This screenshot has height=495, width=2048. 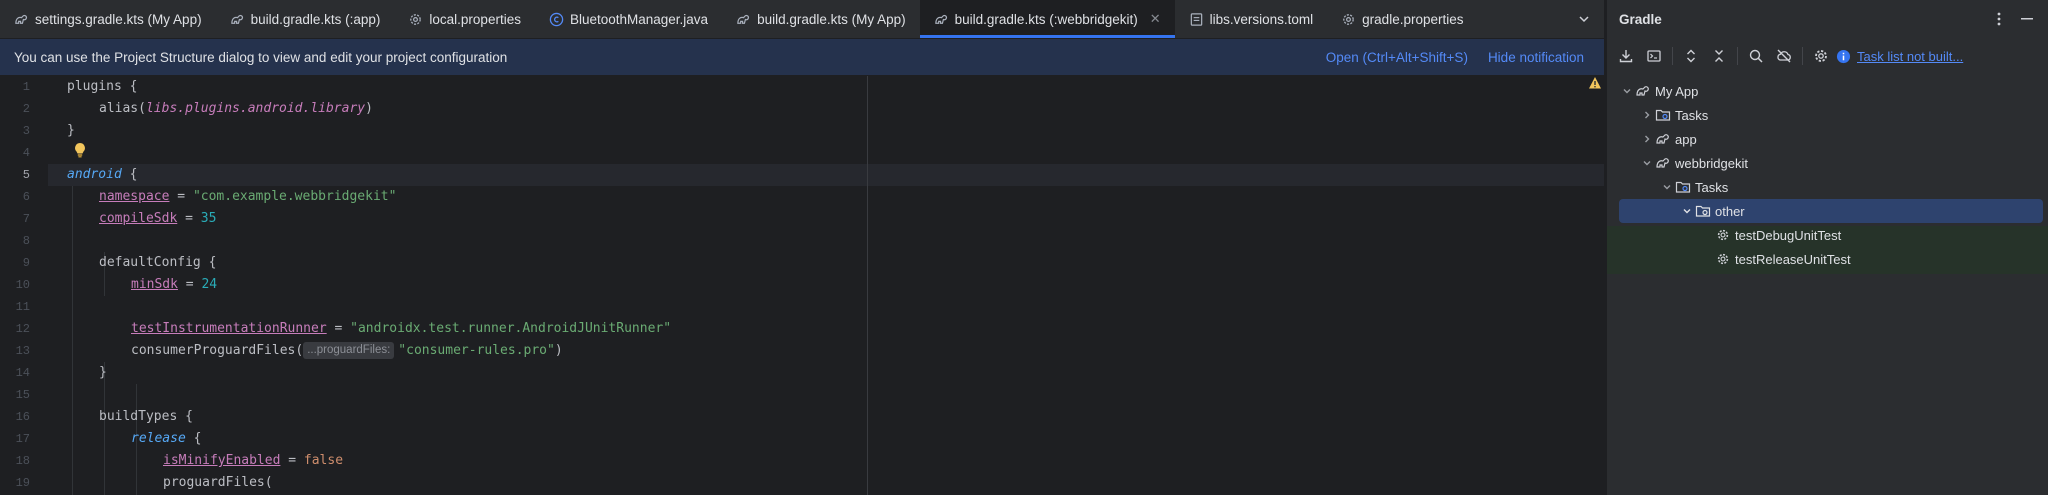 What do you see at coordinates (1640, 19) in the screenshot?
I see `tool-window-title: Gradle` at bounding box center [1640, 19].